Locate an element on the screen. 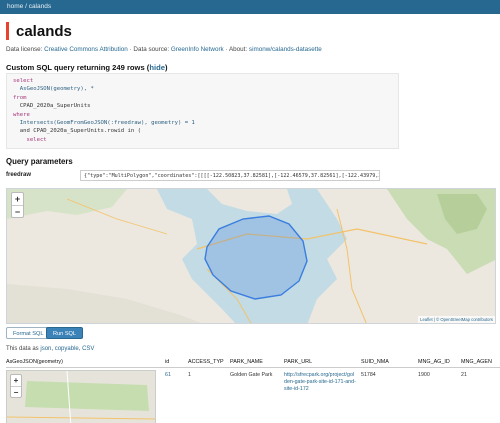 The width and height of the screenshot is (500, 423). home-link: home is located at coordinates (15, 6).